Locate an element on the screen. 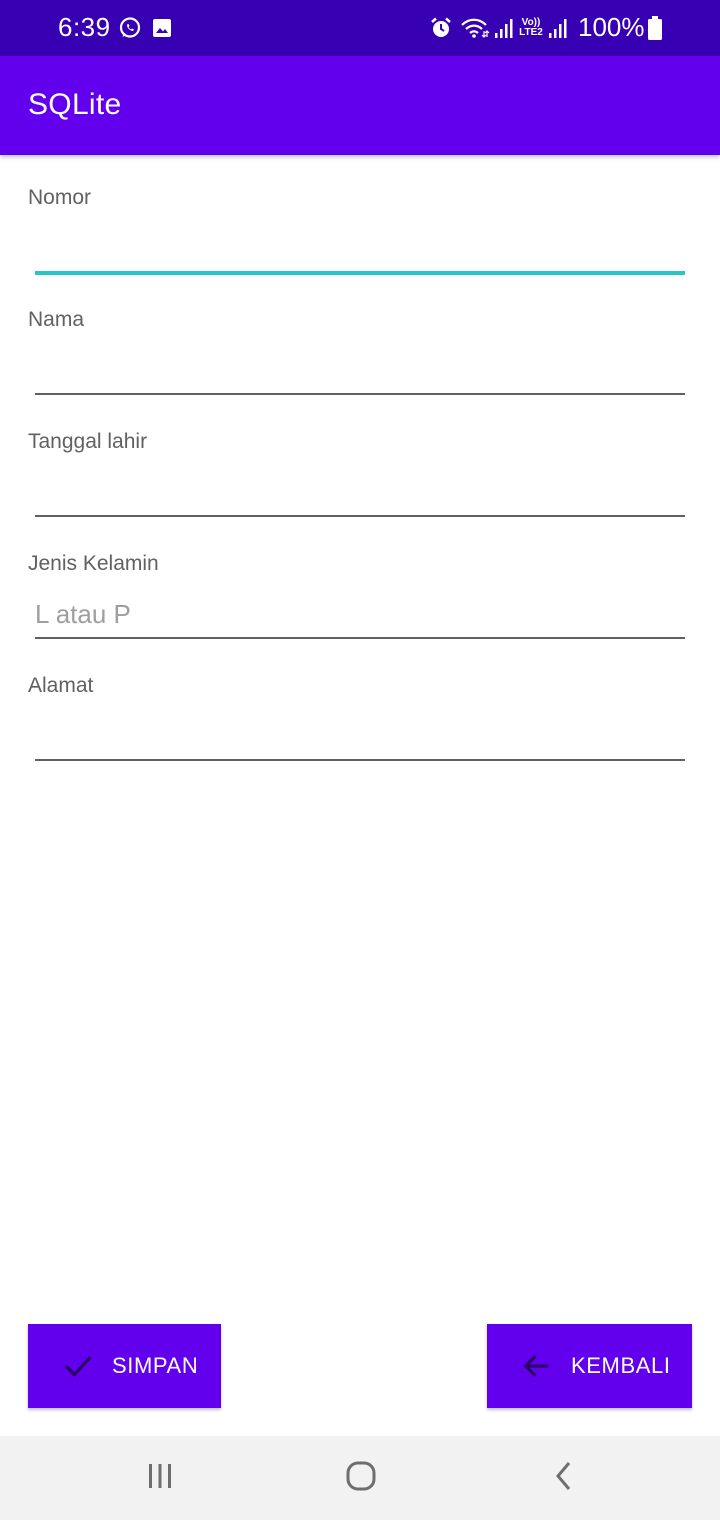 This screenshot has height=1520, width=720. field-alamat: Alamat is located at coordinates (360, 735).